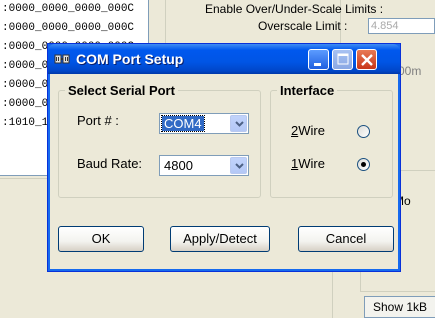 The width and height of the screenshot is (435, 318). I want to click on close-button, so click(366, 59).